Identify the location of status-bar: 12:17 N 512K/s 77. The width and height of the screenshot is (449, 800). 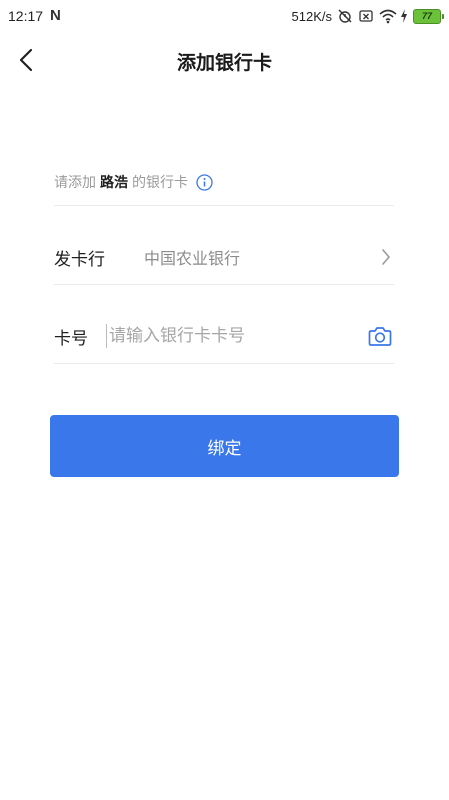
(224, 16).